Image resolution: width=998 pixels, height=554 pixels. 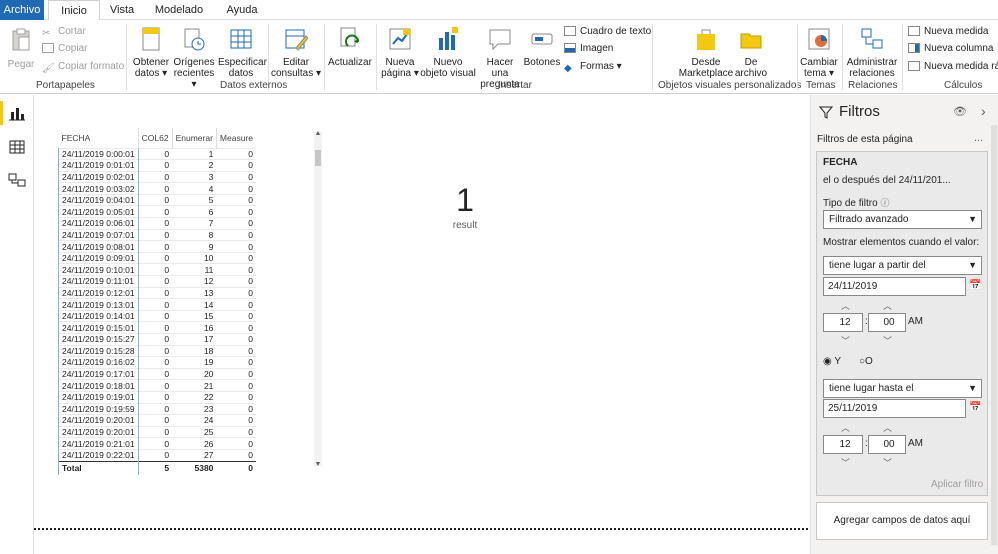 What do you see at coordinates (465, 215) in the screenshot?
I see `card-visual: 1 result` at bounding box center [465, 215].